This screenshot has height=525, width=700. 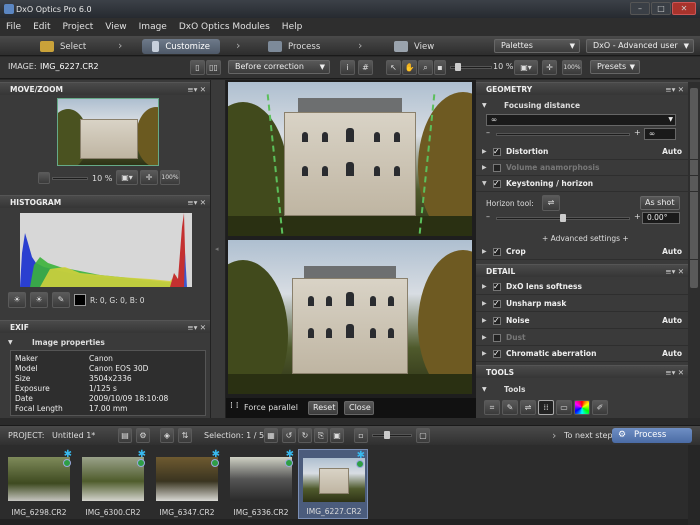 I want to click on sort-icon: ⇅, so click(x=185, y=435).